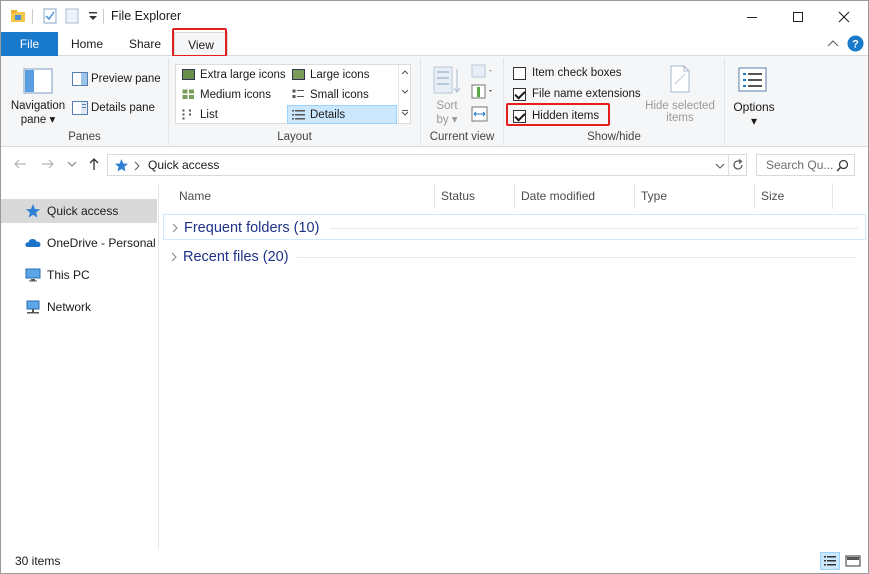 The image size is (869, 574). Describe the element at coordinates (514, 227) in the screenshot. I see `group-header-frequent-folders: Frequent folders (10)` at that location.